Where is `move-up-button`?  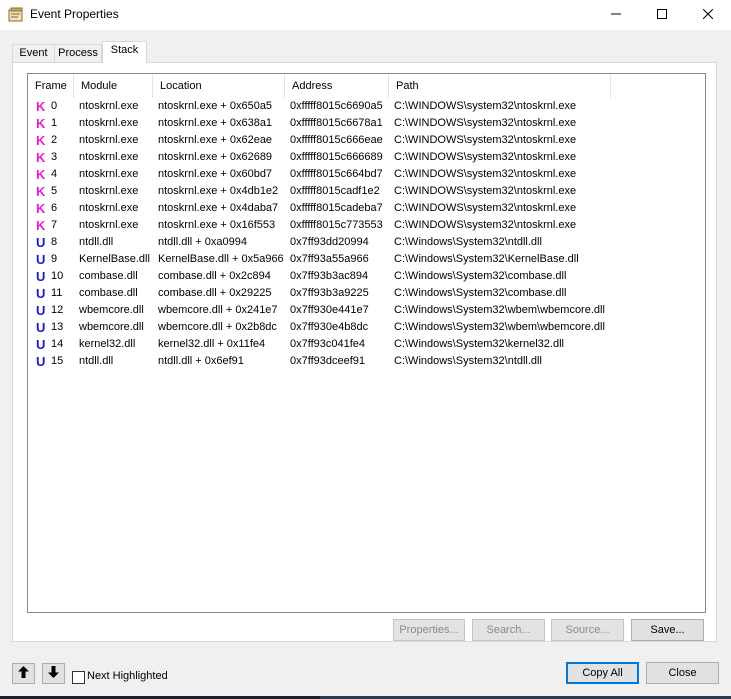 move-up-button is located at coordinates (23, 673).